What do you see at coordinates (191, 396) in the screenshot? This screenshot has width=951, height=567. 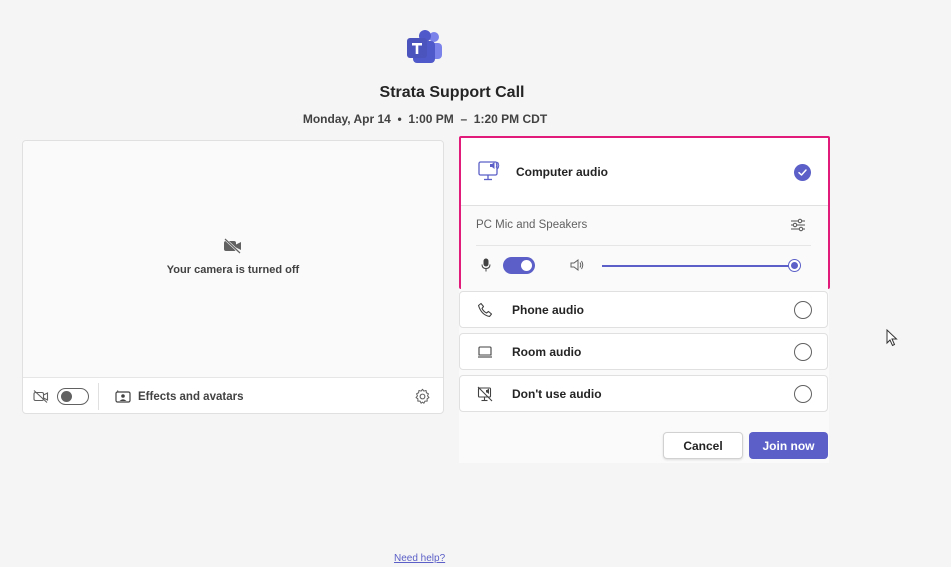 I see `effects-label: Effects and avatars` at bounding box center [191, 396].